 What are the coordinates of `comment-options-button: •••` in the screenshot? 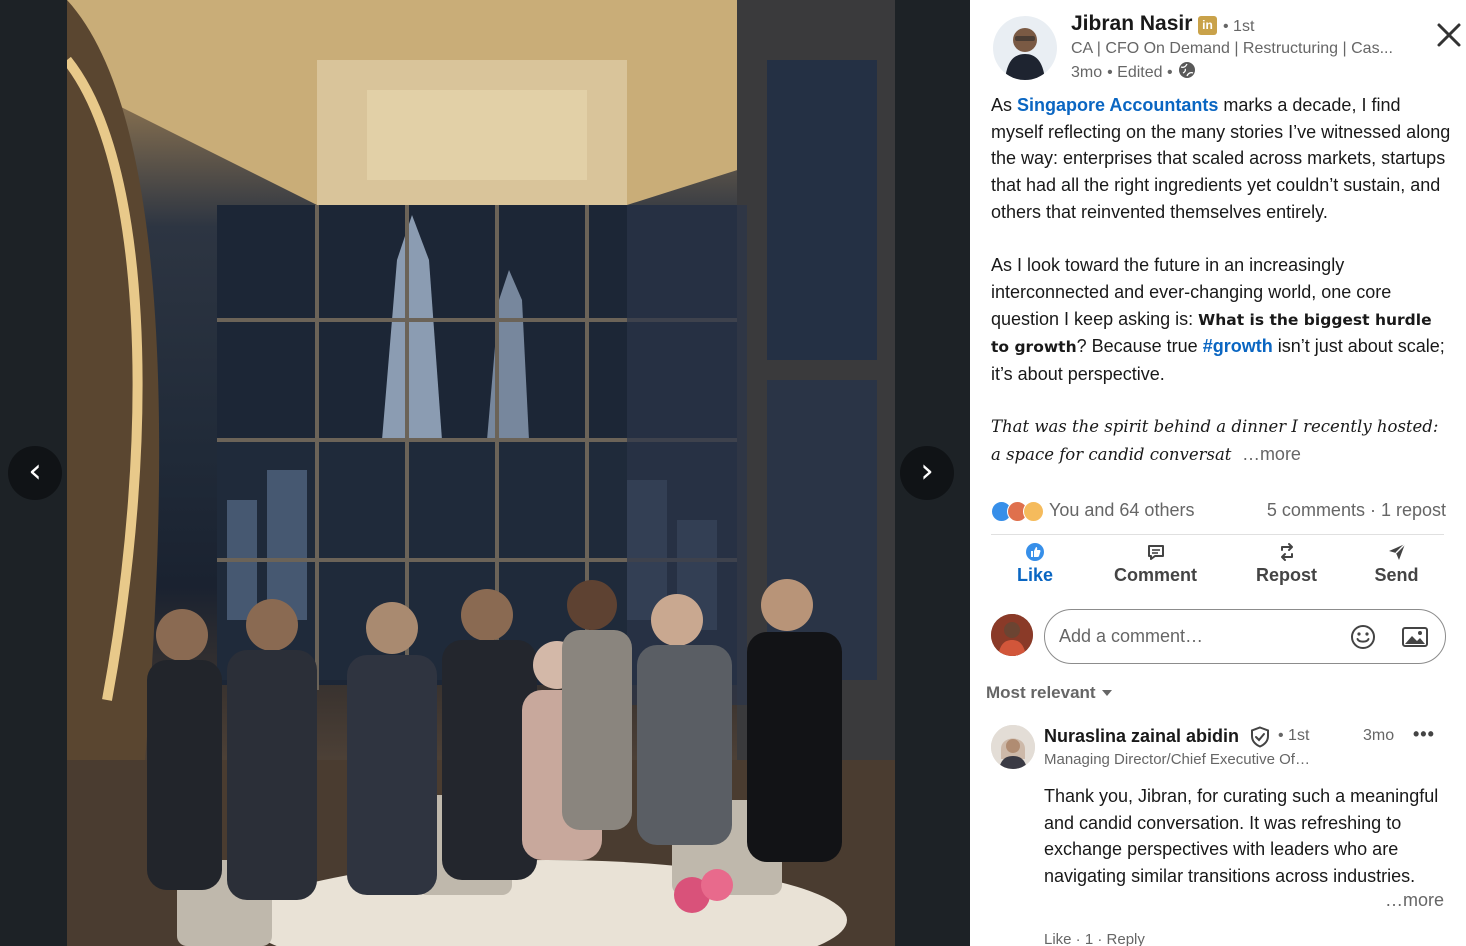 It's located at (1424, 734).